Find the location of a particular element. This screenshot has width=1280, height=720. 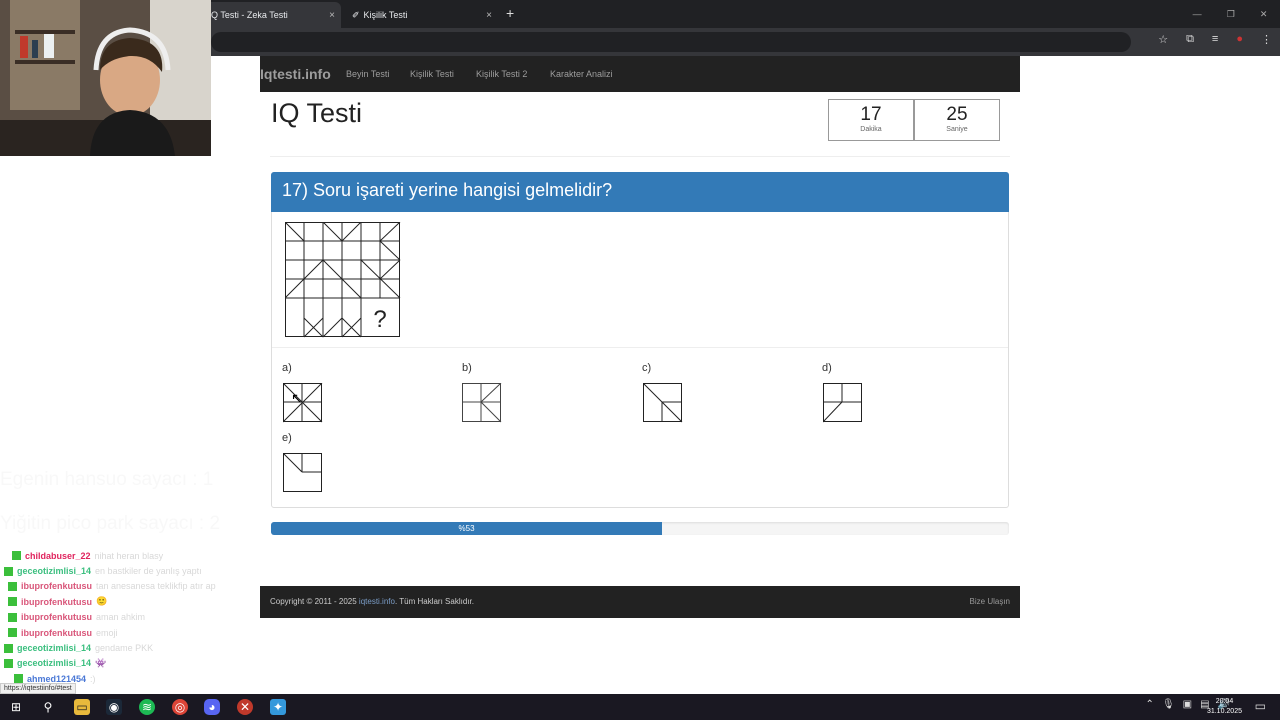

progress-bar: %53 is located at coordinates (640, 528).